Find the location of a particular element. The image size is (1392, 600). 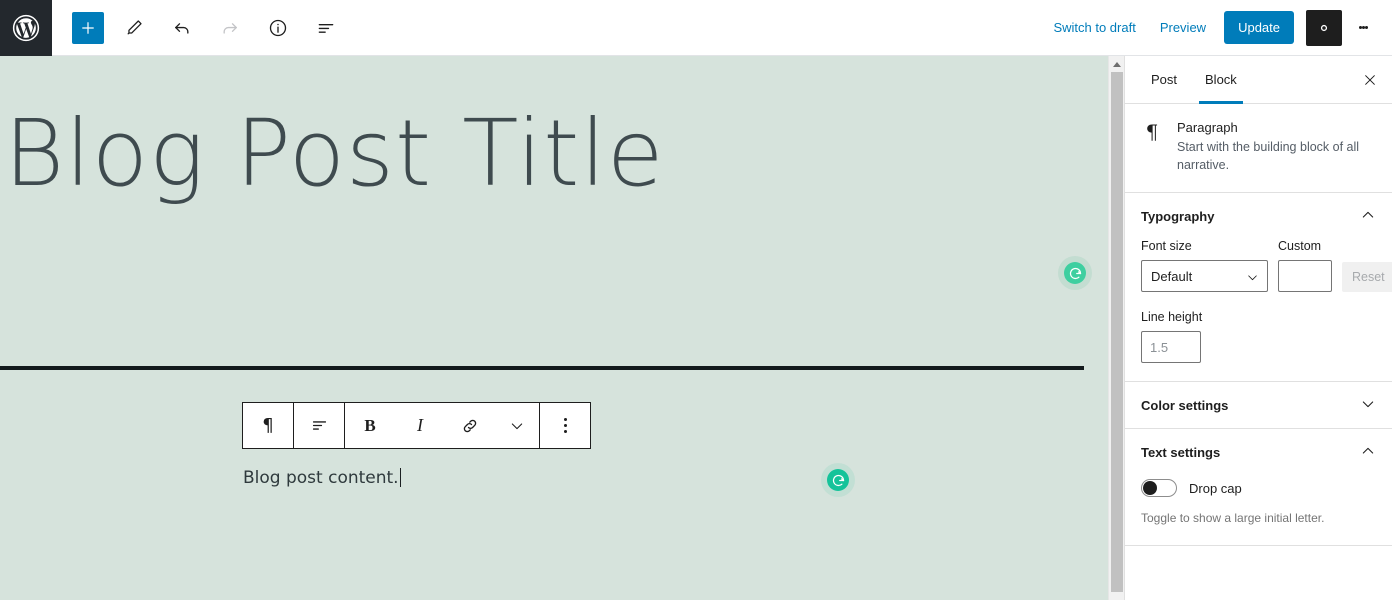

font-size-select-wrapper: Default is located at coordinates (1204, 276).